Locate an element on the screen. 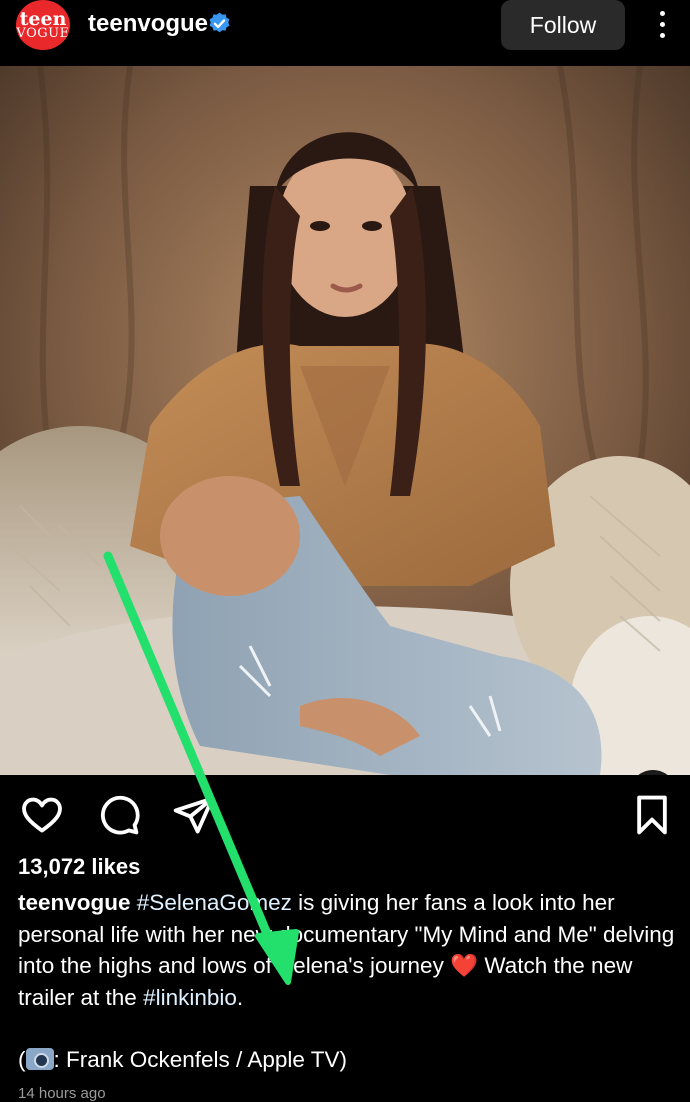 Image resolution: width=690 pixels, height=1102 pixels. heart-icon is located at coordinates (42, 815).